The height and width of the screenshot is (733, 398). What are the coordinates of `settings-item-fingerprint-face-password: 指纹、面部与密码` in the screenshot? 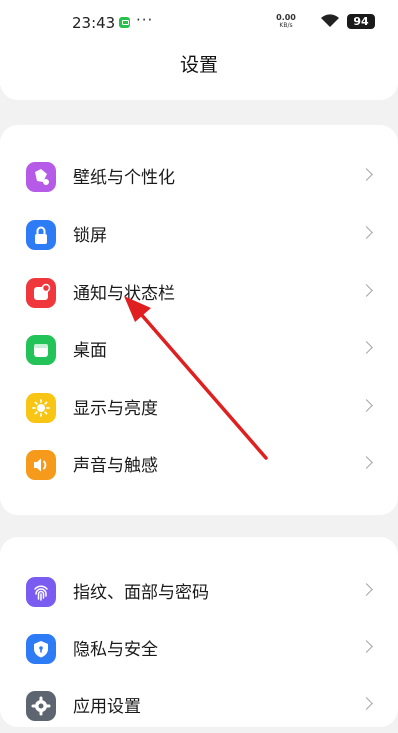 It's located at (199, 591).